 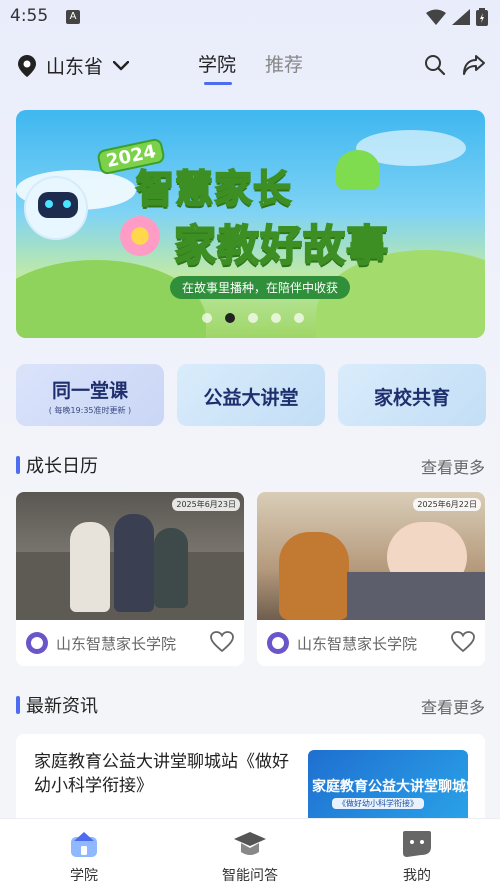 I want to click on chat-bubble-icon, so click(x=417, y=844).